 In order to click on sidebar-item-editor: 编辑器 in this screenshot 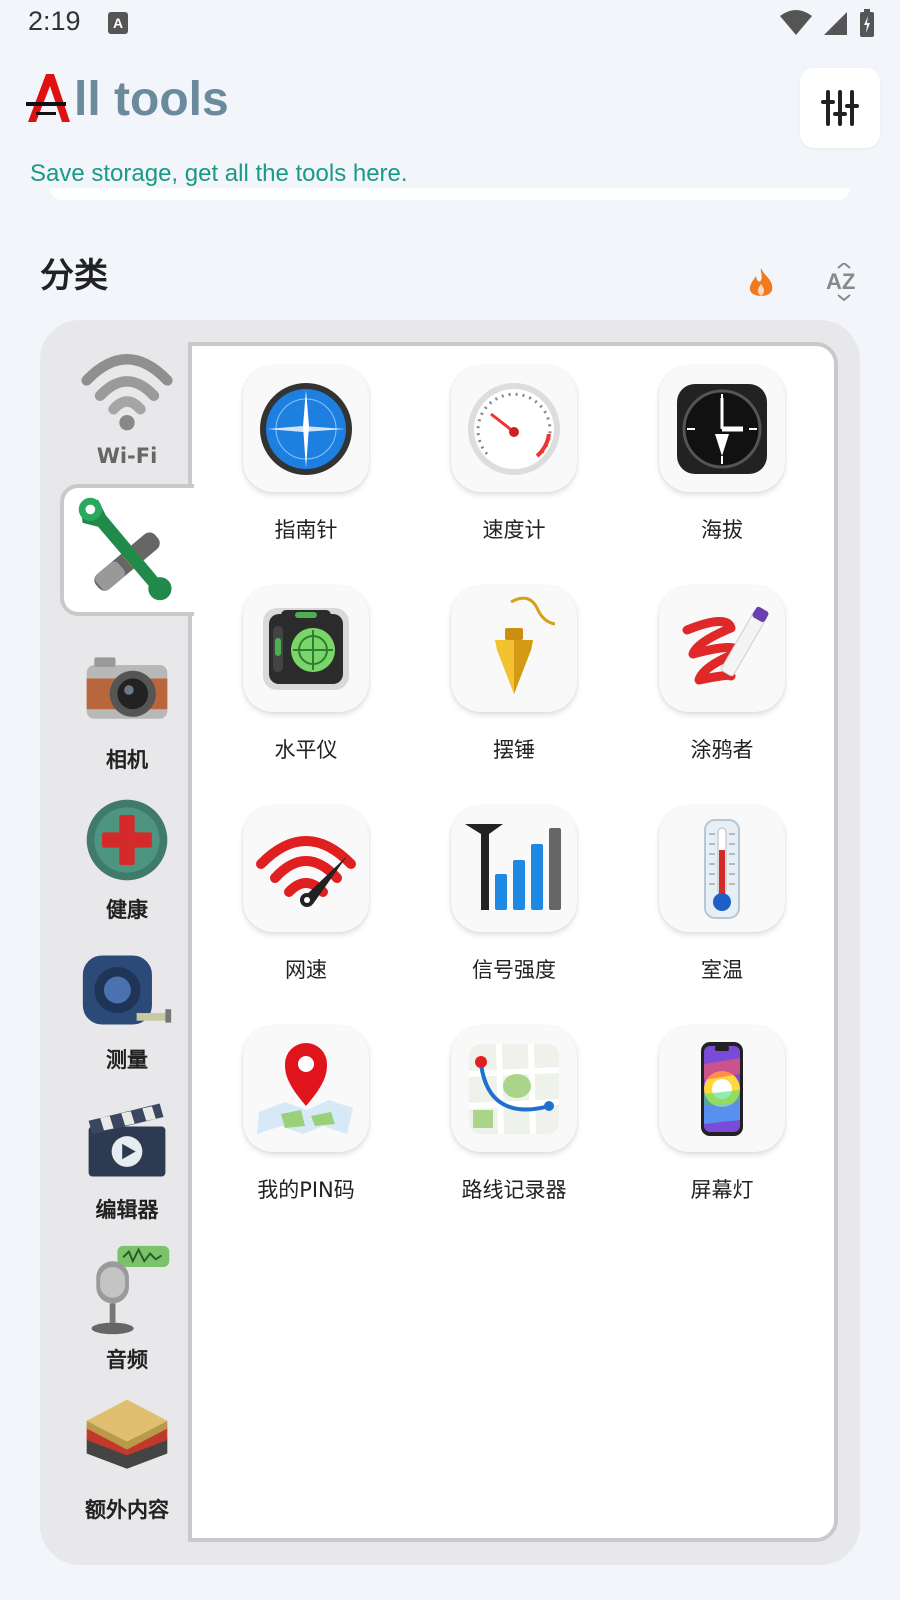, I will do `click(127, 1161)`.